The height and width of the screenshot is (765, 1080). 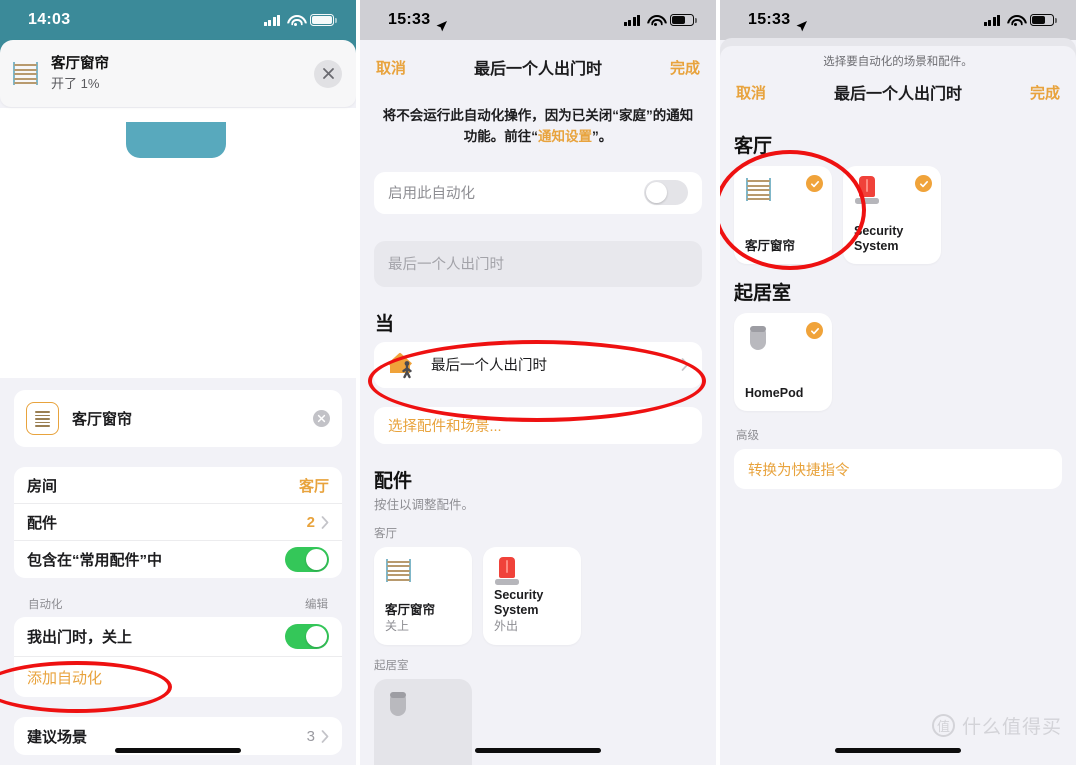 I want to click on row-label: 建议场景, so click(x=57, y=737).